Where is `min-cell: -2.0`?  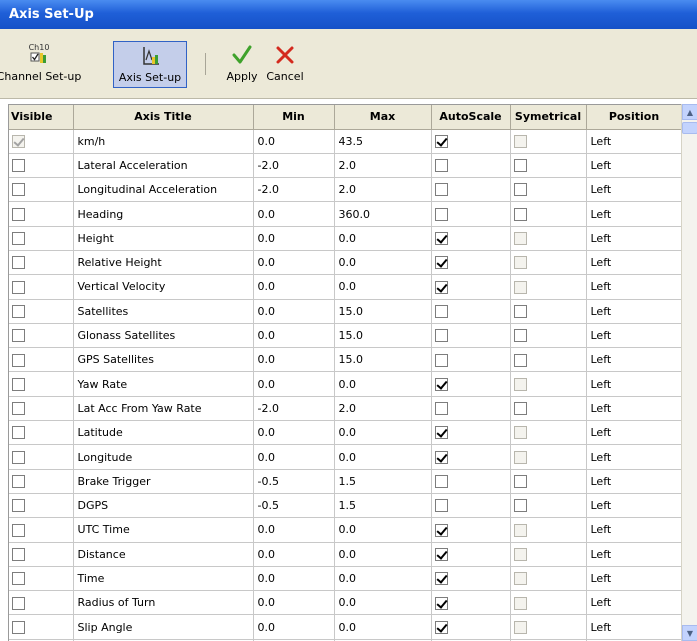 min-cell: -2.0 is located at coordinates (294, 409).